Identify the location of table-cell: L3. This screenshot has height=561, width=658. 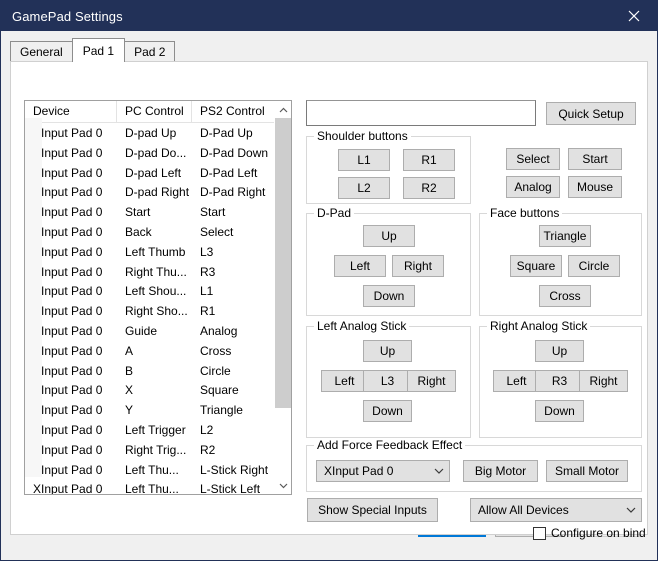
(207, 251).